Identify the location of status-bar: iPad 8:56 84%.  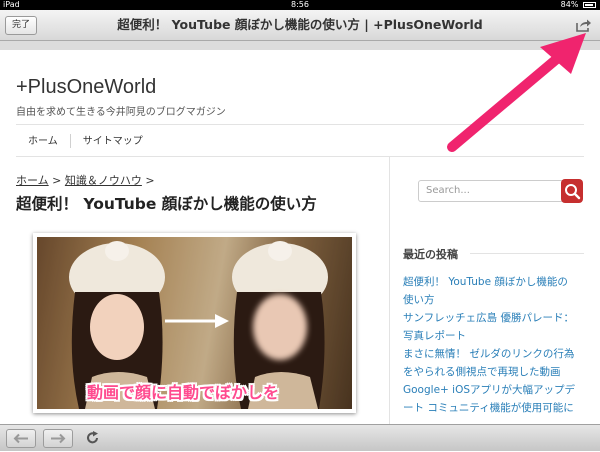
(300, 5).